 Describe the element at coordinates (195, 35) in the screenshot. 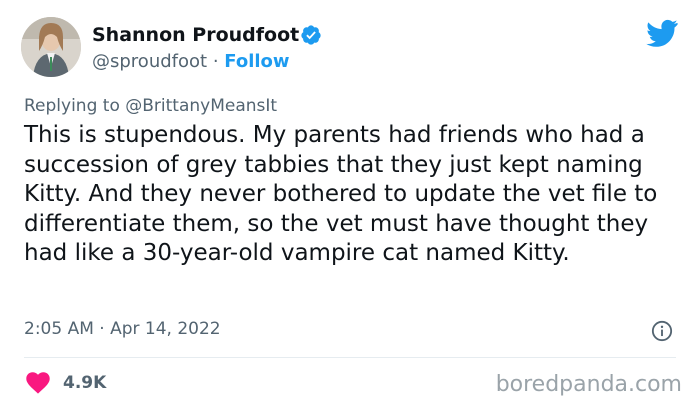

I see `author-name: Shannon Proudfoot` at that location.